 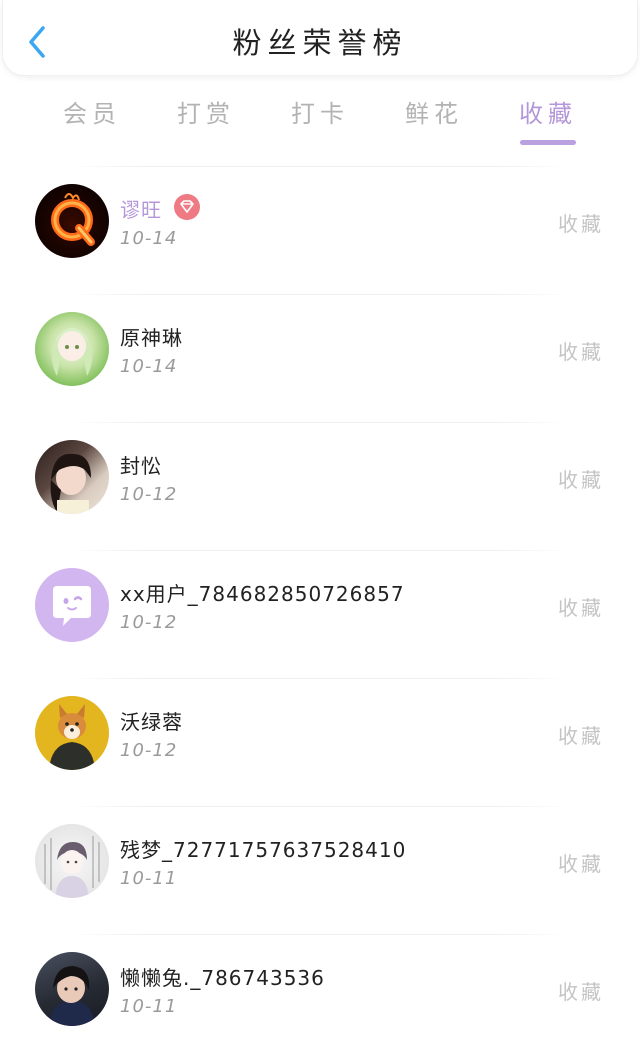 What do you see at coordinates (206, 111) in the screenshot?
I see `tab-rewards: 打赏` at bounding box center [206, 111].